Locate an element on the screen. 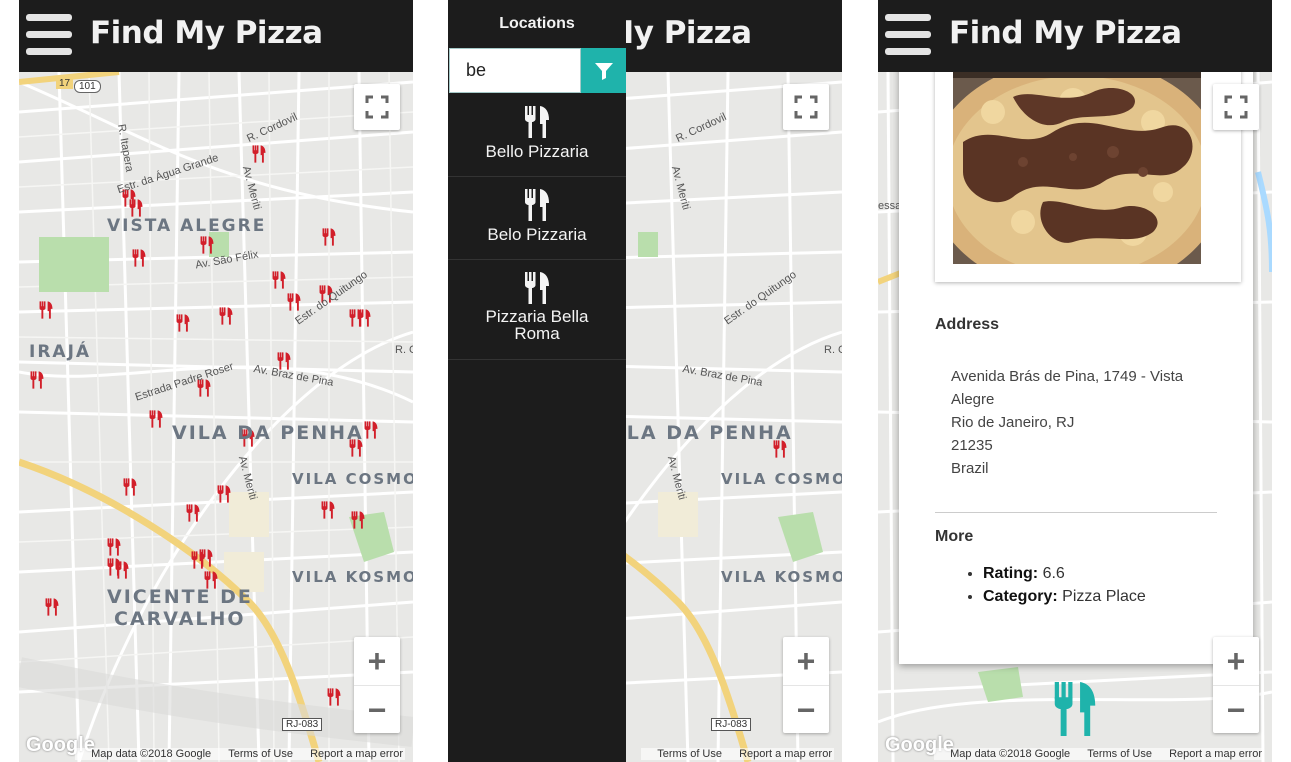 The width and height of the screenshot is (1291, 762). location-item-bello-pizzaria: Bello Pizzaria is located at coordinates (537, 135).